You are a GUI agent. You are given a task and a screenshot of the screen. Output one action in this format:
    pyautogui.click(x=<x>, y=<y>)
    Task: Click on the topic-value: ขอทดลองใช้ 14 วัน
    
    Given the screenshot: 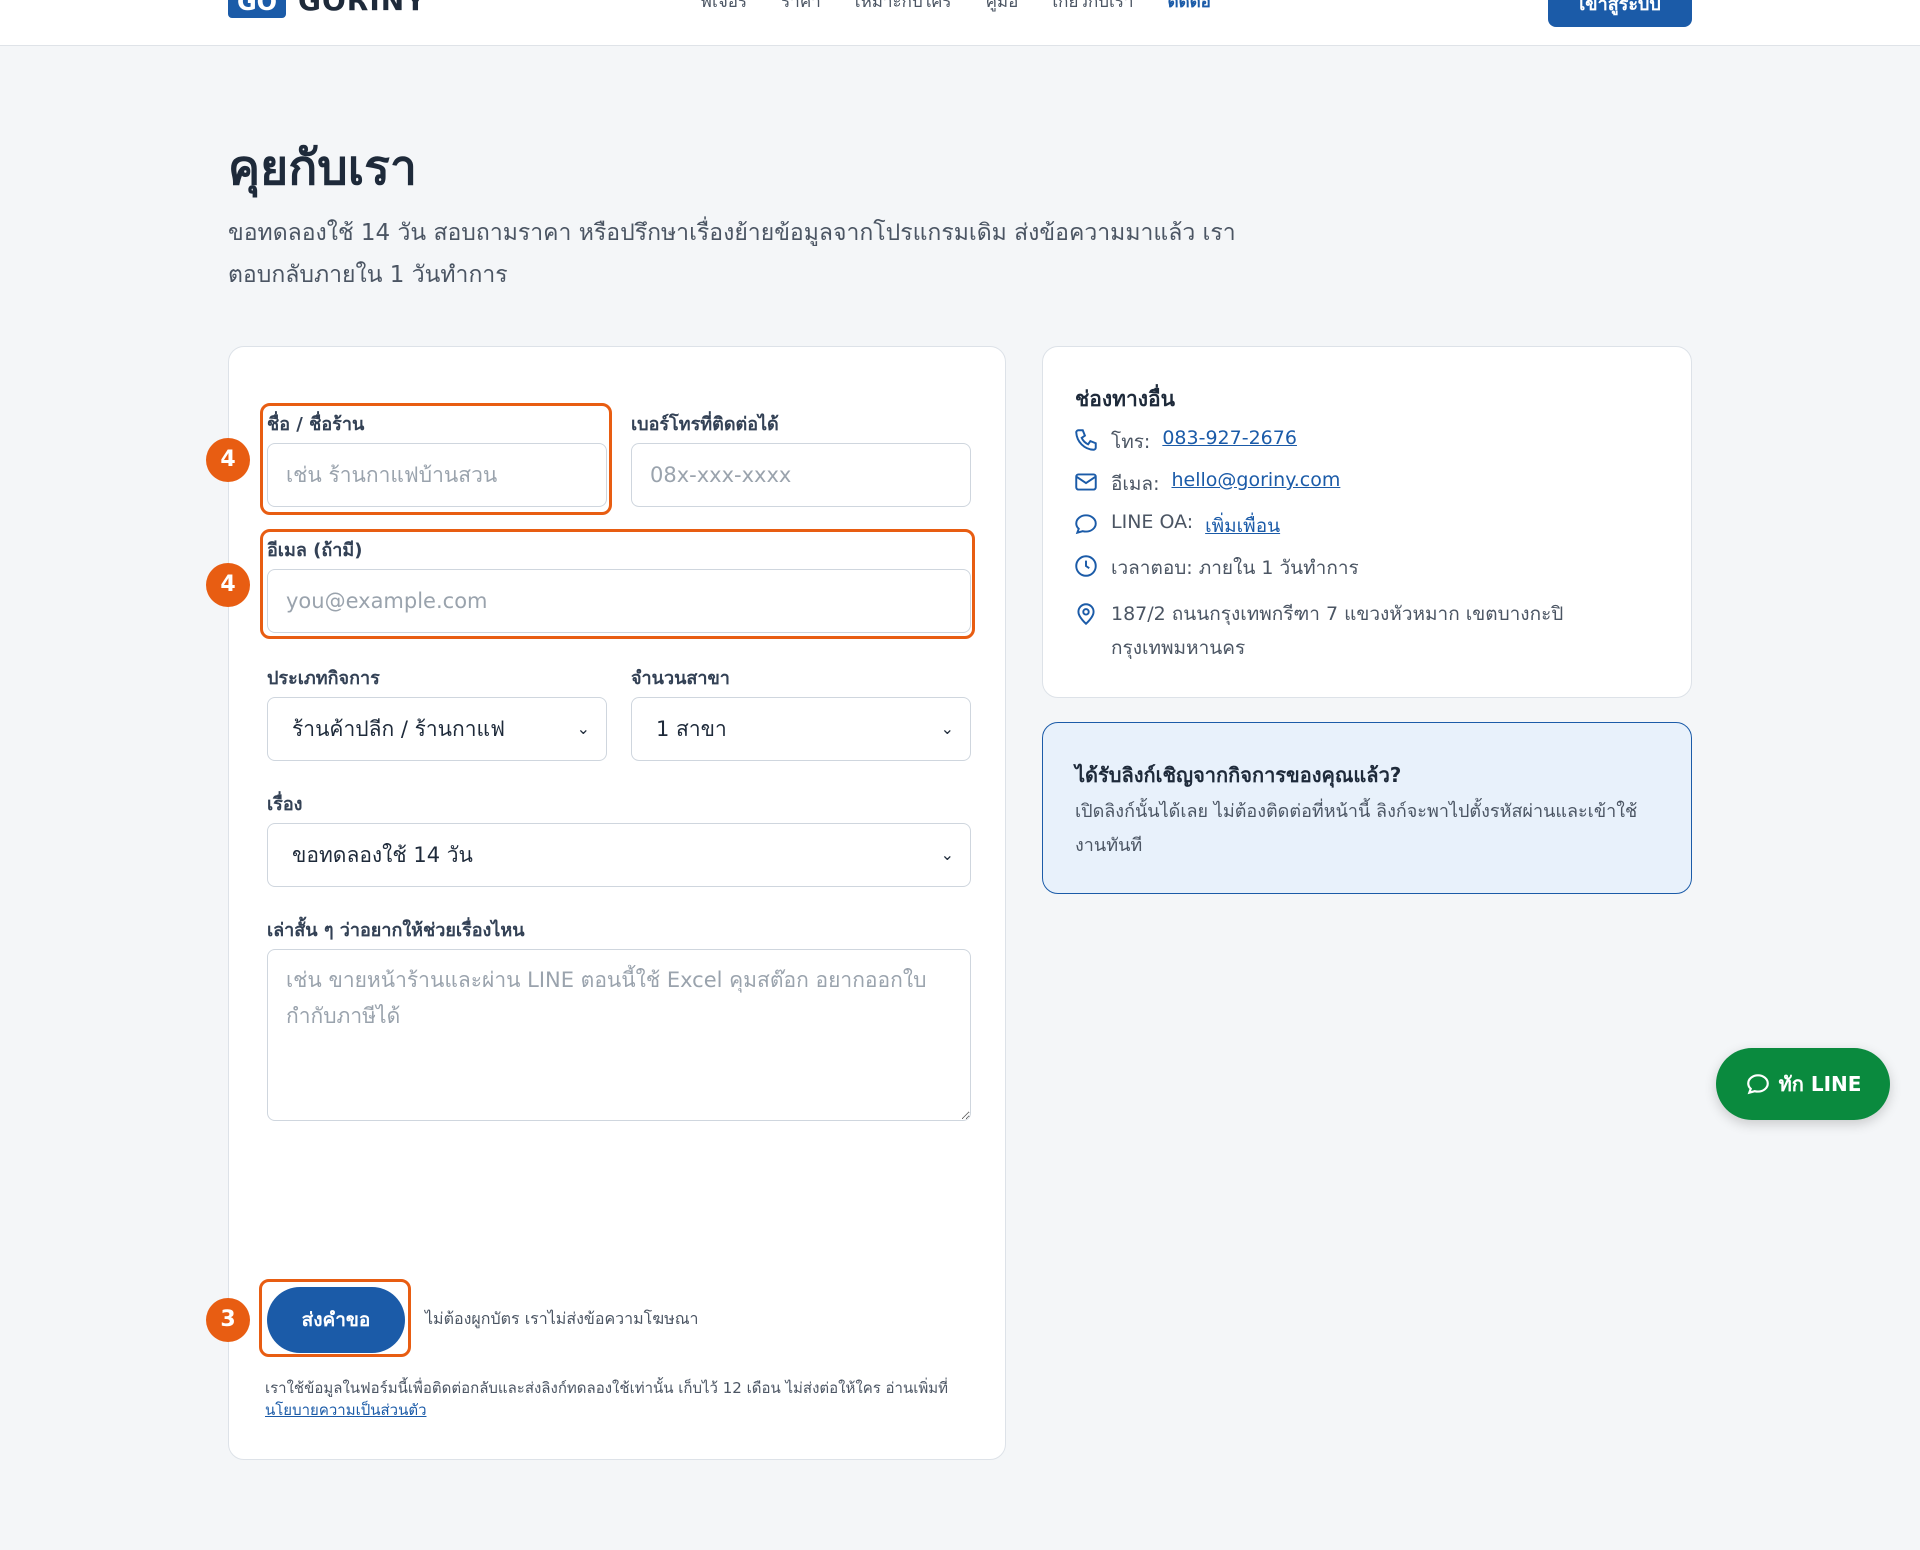 What is the action you would take?
    pyautogui.click(x=382, y=855)
    